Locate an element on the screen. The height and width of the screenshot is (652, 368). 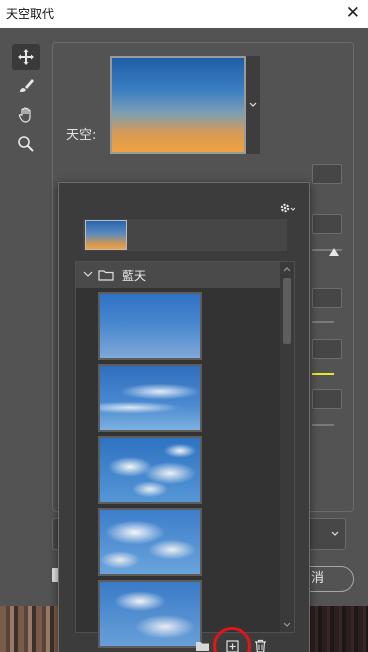
sky-dropdown-button is located at coordinates (253, 105).